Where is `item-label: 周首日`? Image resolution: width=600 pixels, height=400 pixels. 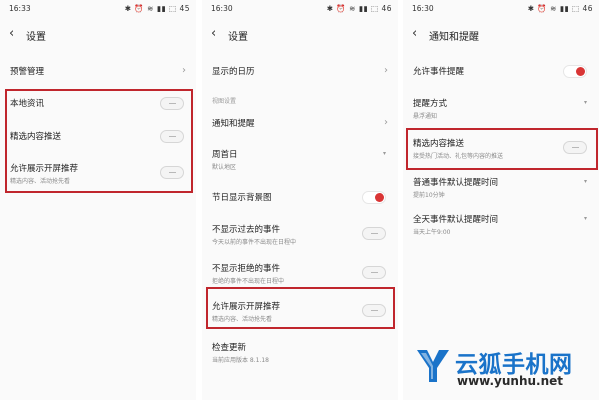
item-label: 周首日 is located at coordinates (225, 155).